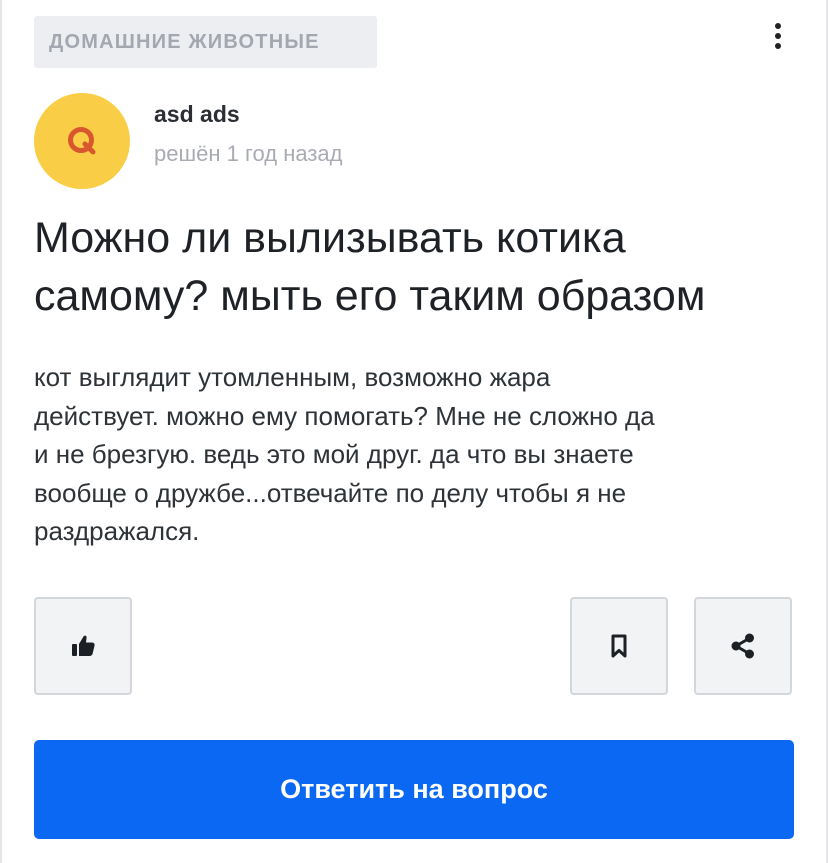 The image size is (828, 863). I want to click on share-icon, so click(742, 646).